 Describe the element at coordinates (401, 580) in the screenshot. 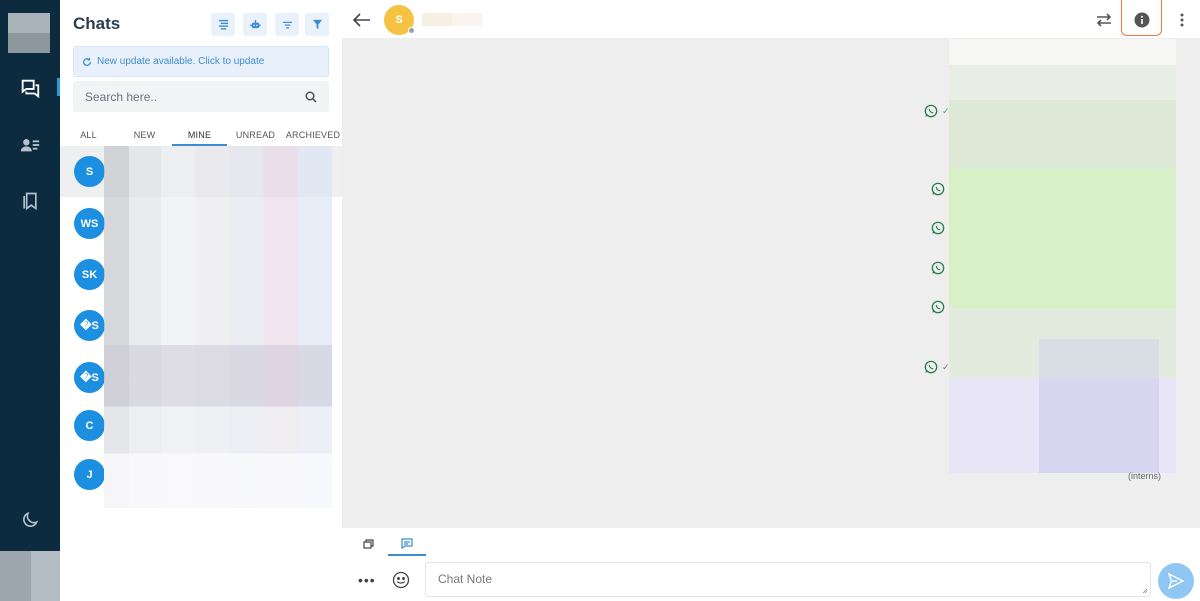

I see `emoji-icon` at that location.